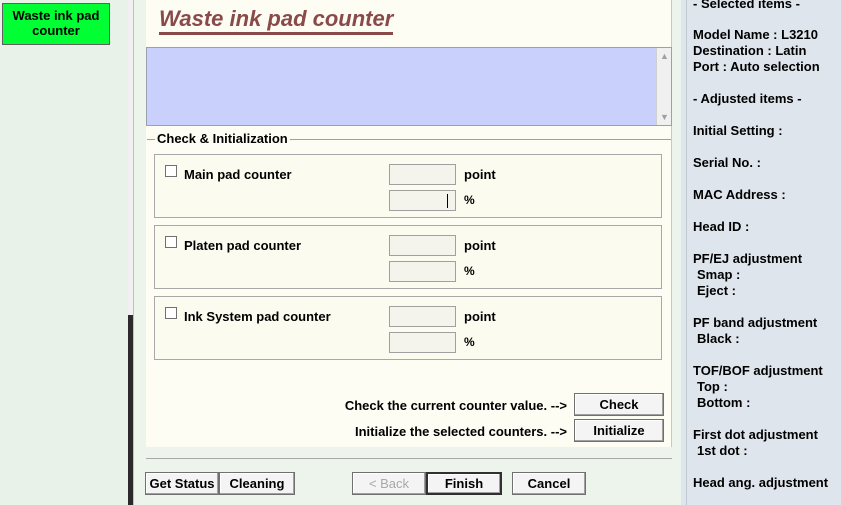 The width and height of the screenshot is (841, 505). I want to click on top: Top :, so click(712, 386).